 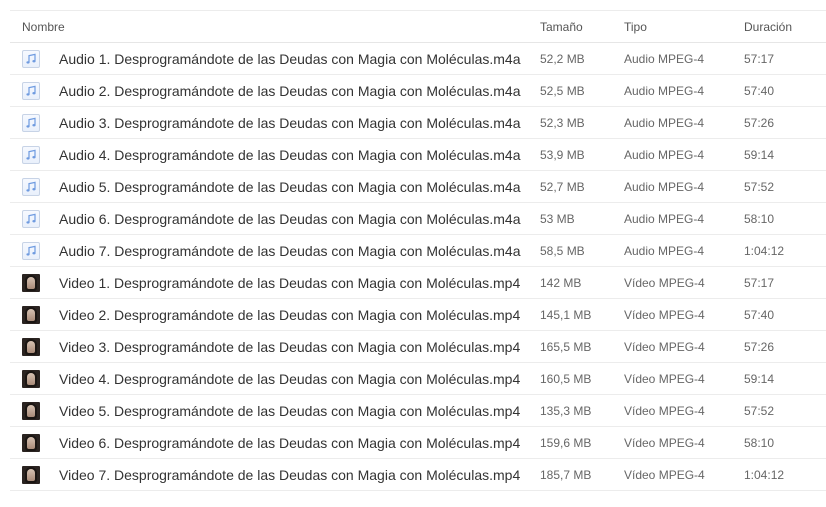 I want to click on file-size: 159,6 MB, so click(x=566, y=442).